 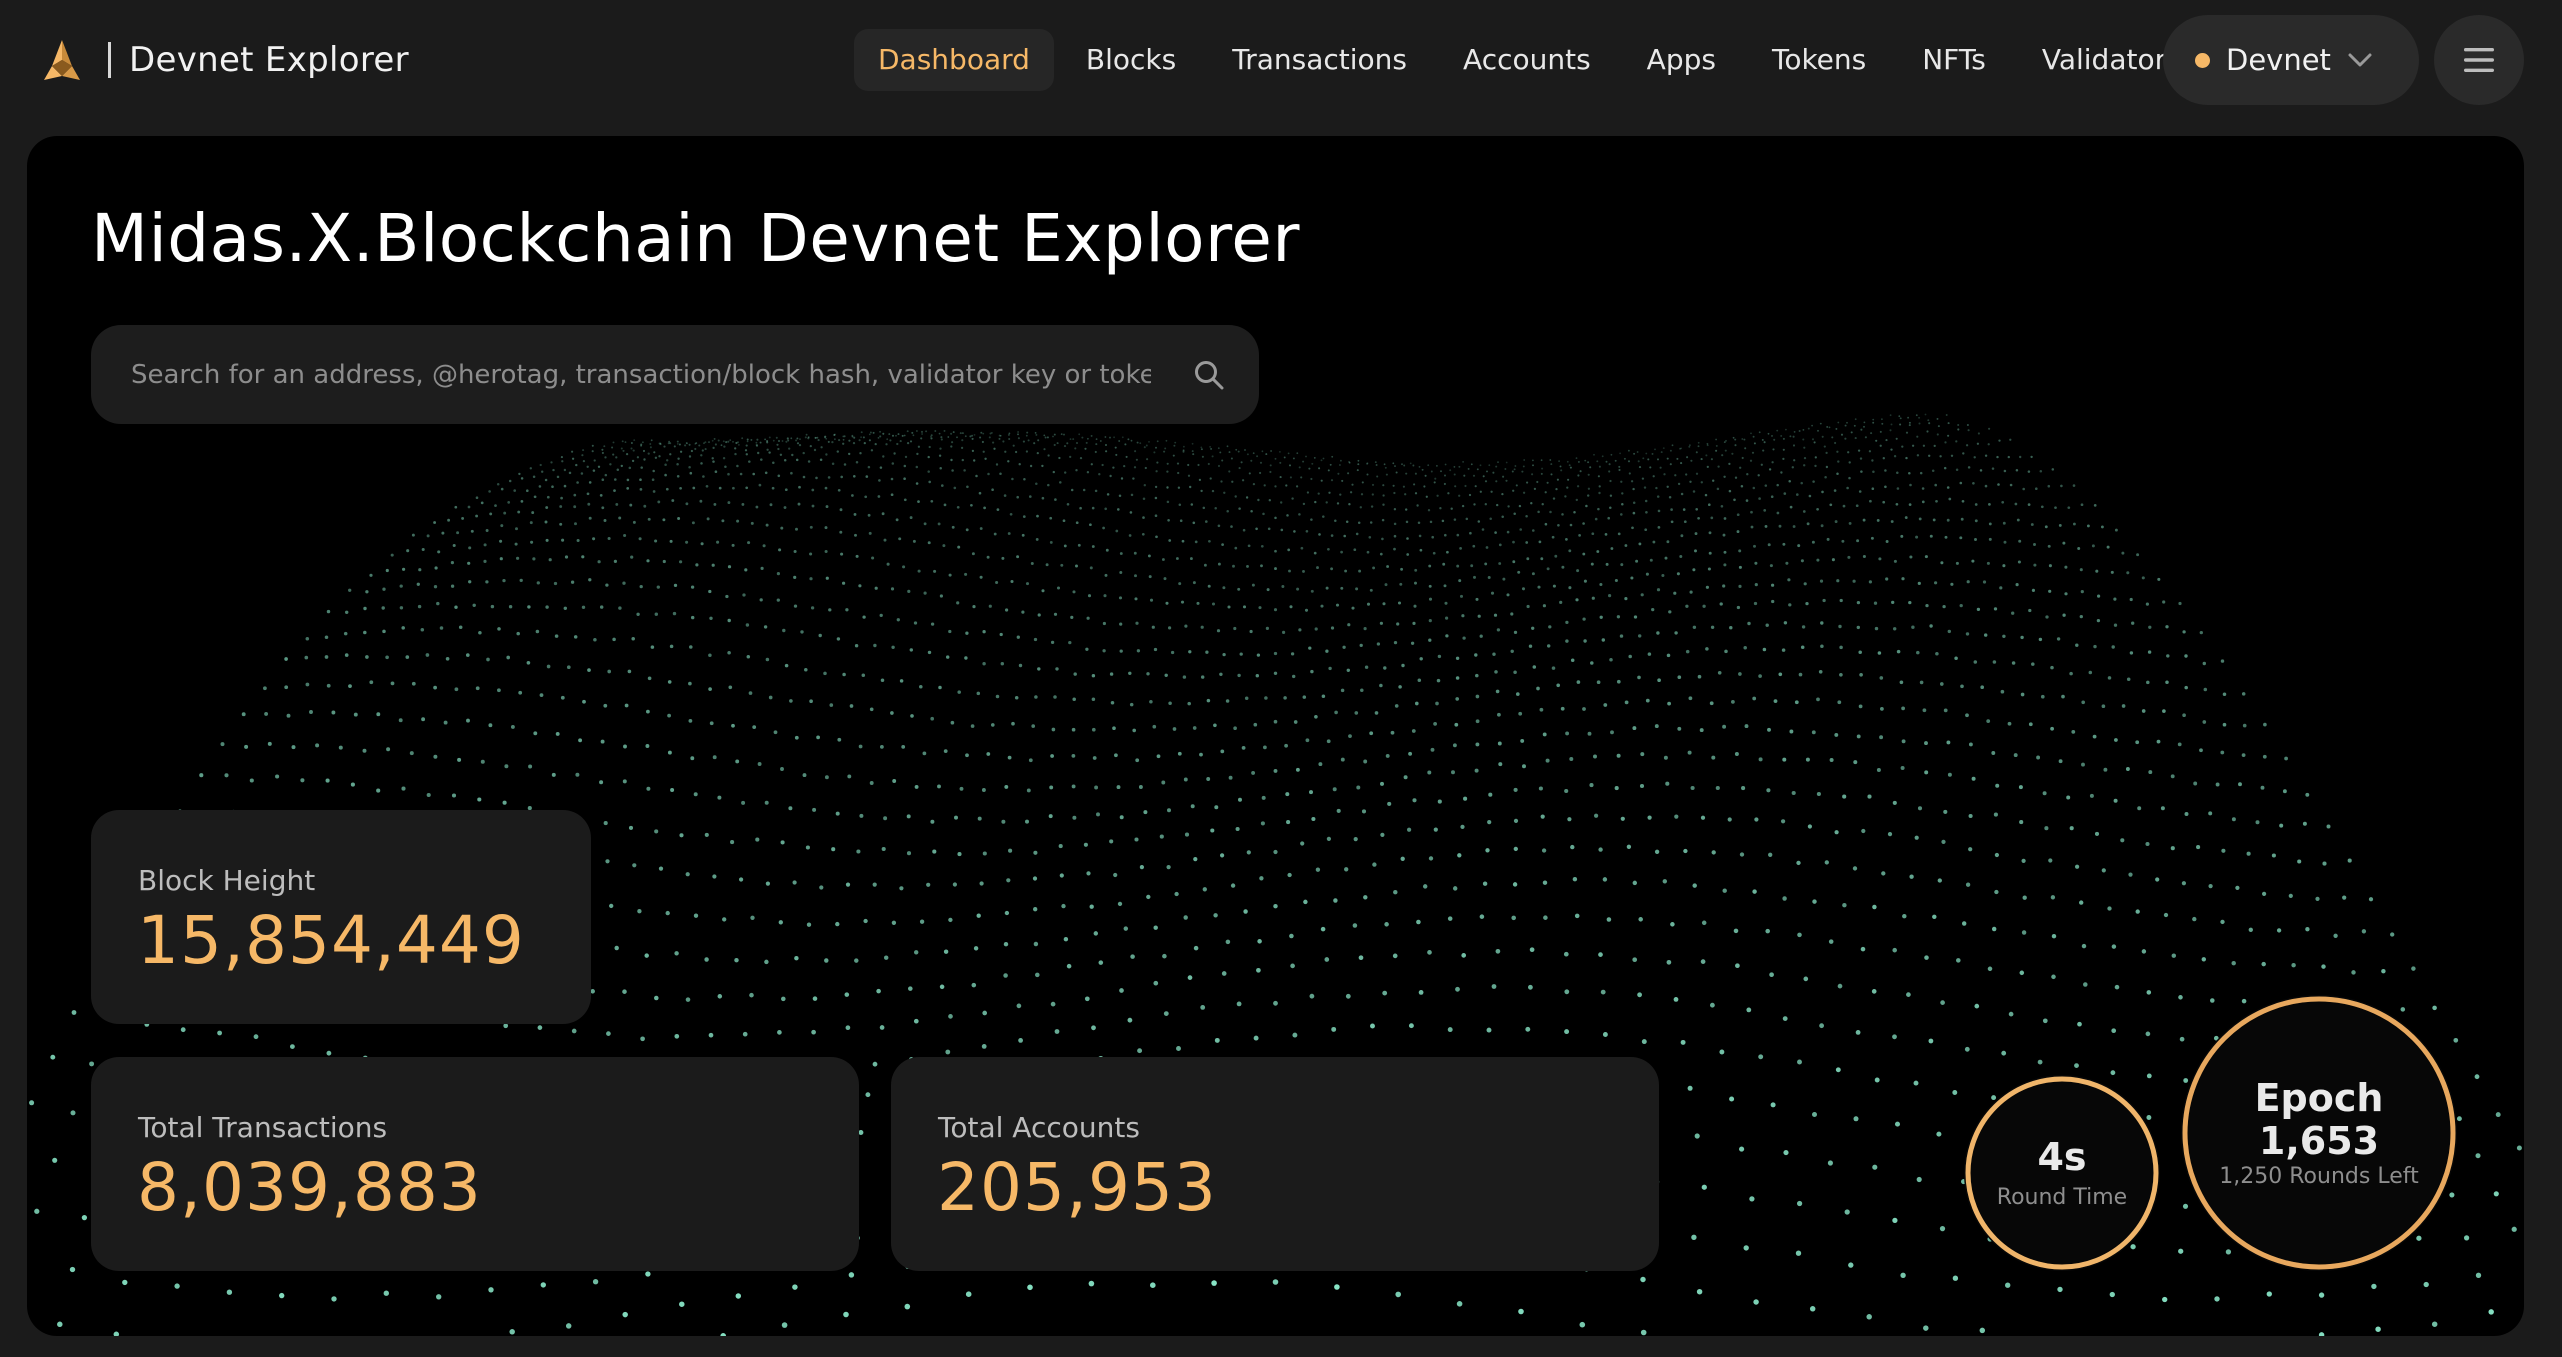 What do you see at coordinates (263, 1127) in the screenshot?
I see `total-transactions-label: Total Transactions` at bounding box center [263, 1127].